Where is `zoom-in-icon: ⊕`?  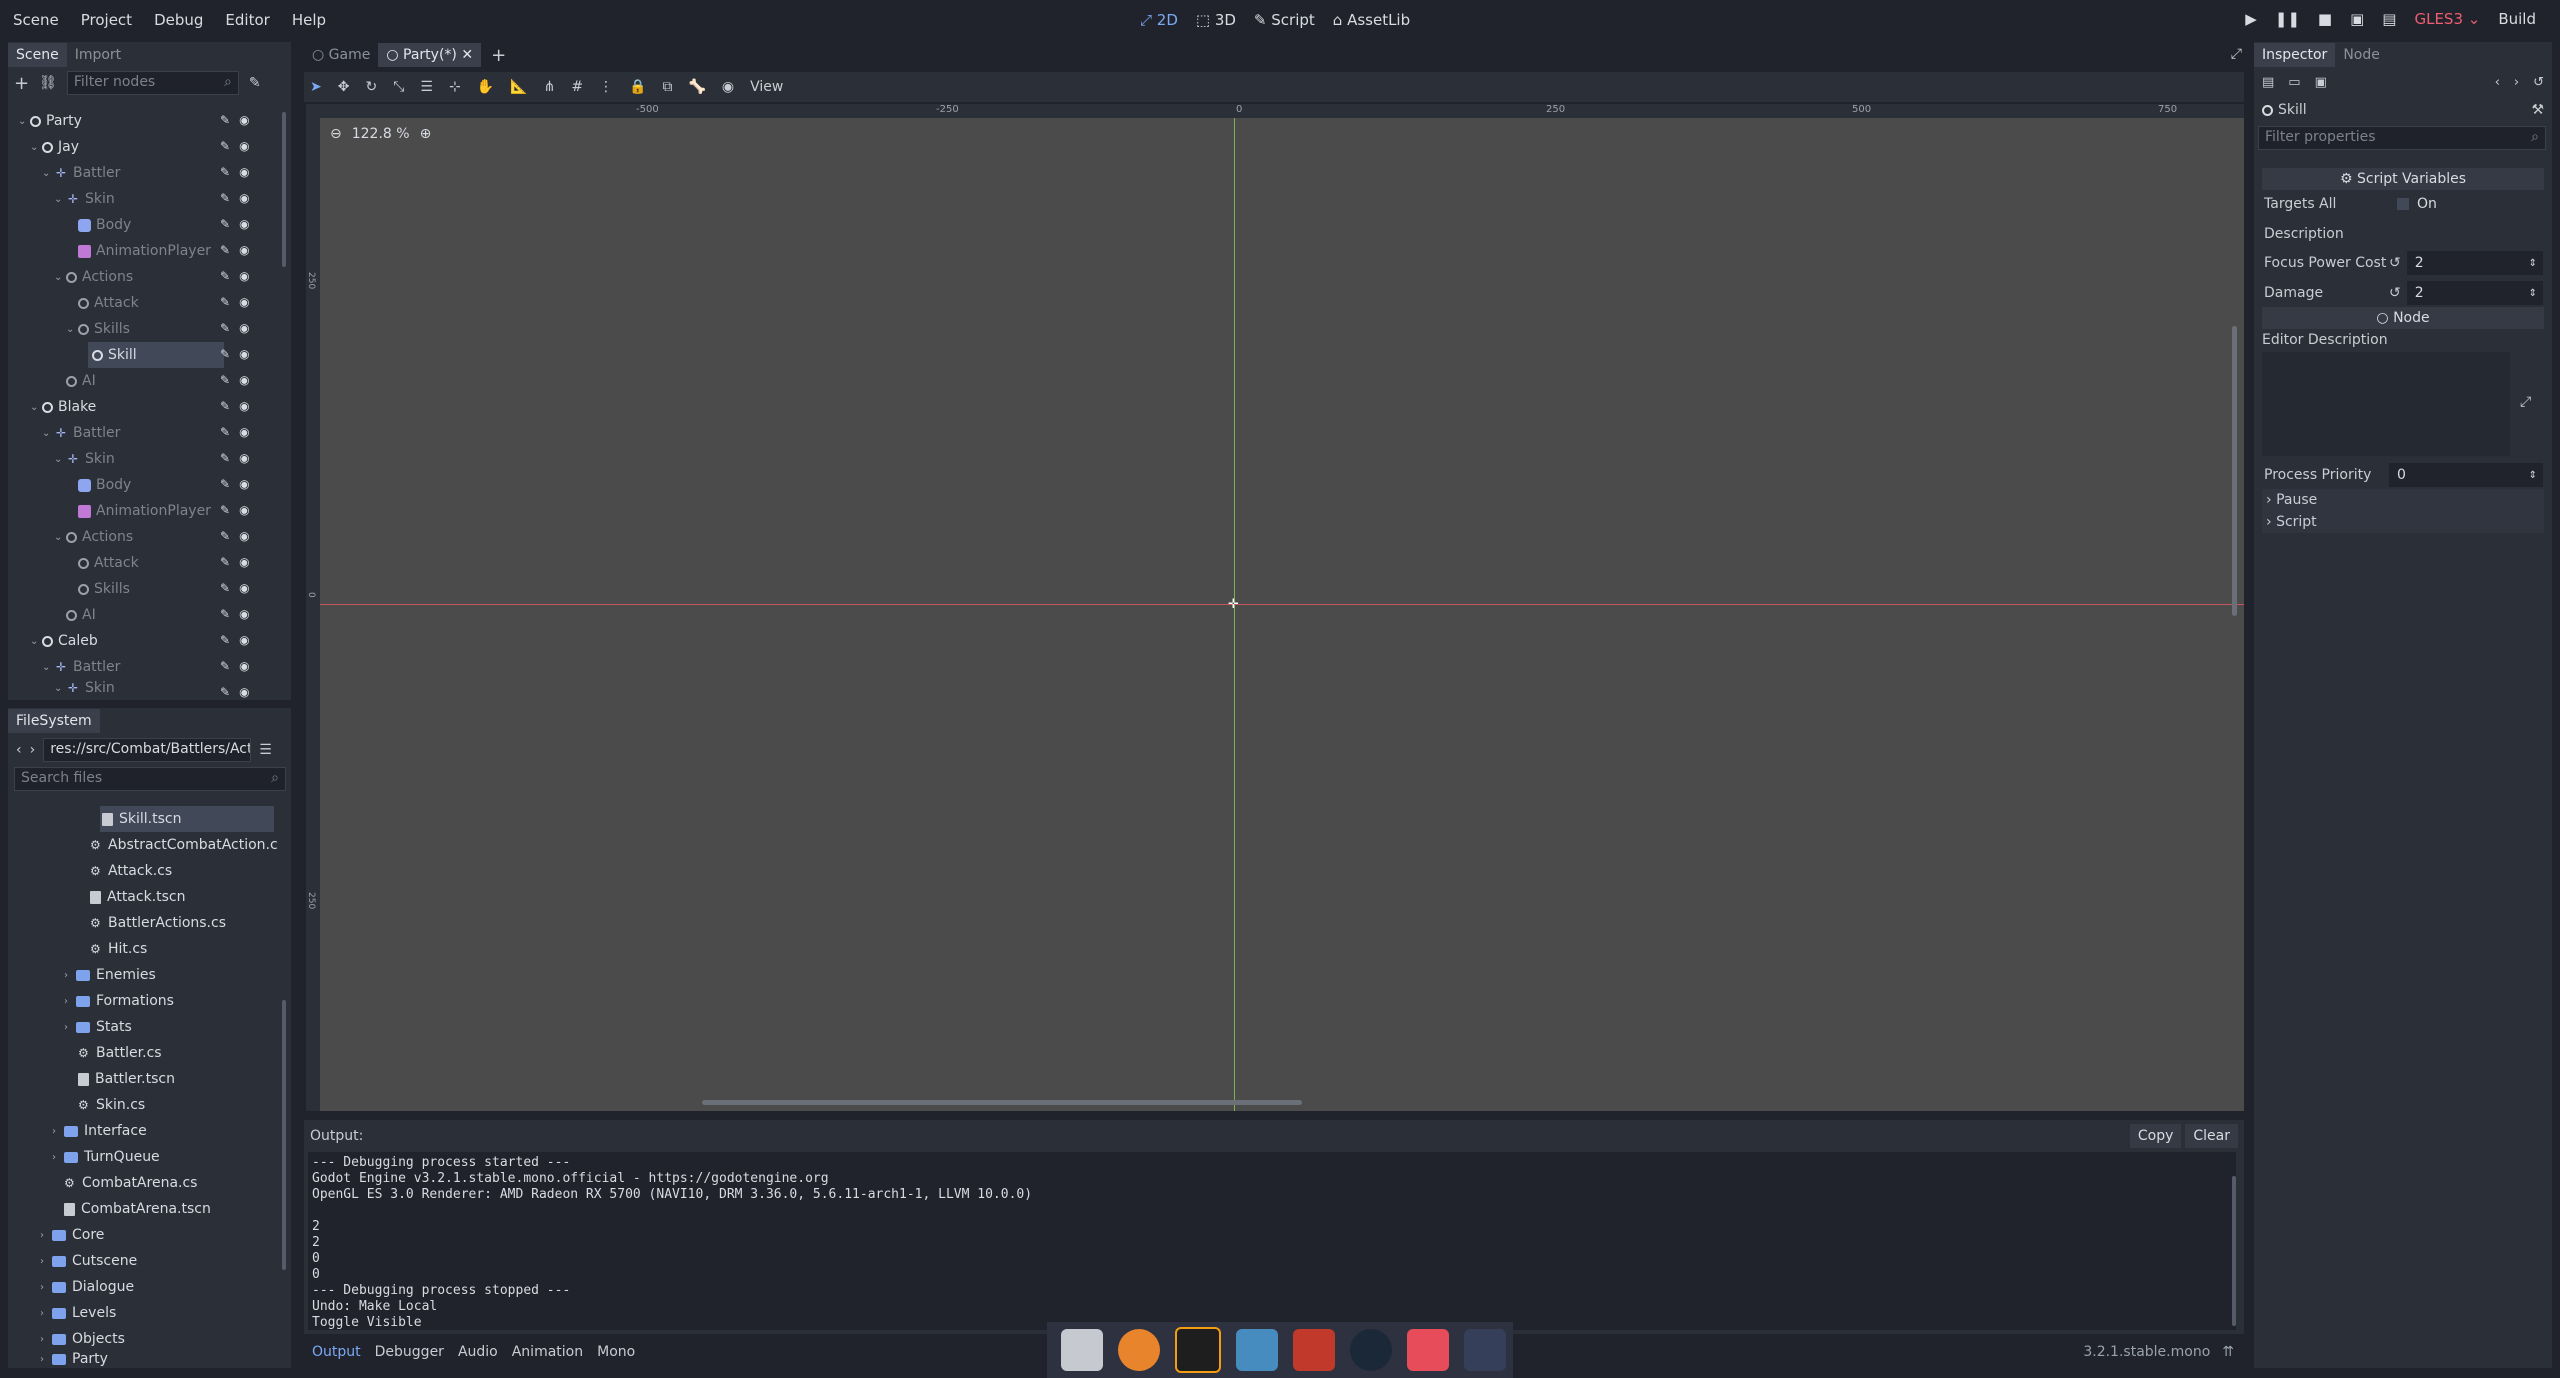 zoom-in-icon: ⊕ is located at coordinates (426, 134).